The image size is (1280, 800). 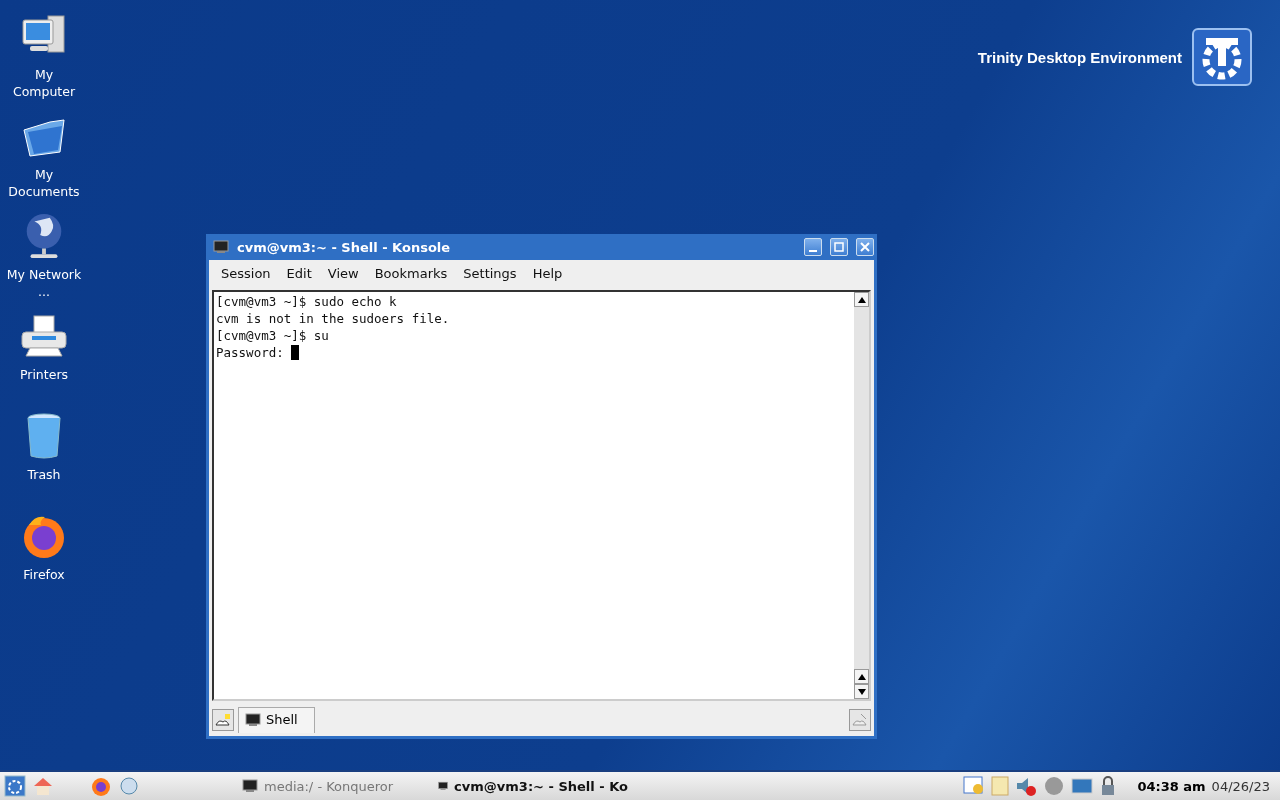 I want to click on close-session-icon, so click(x=860, y=720).